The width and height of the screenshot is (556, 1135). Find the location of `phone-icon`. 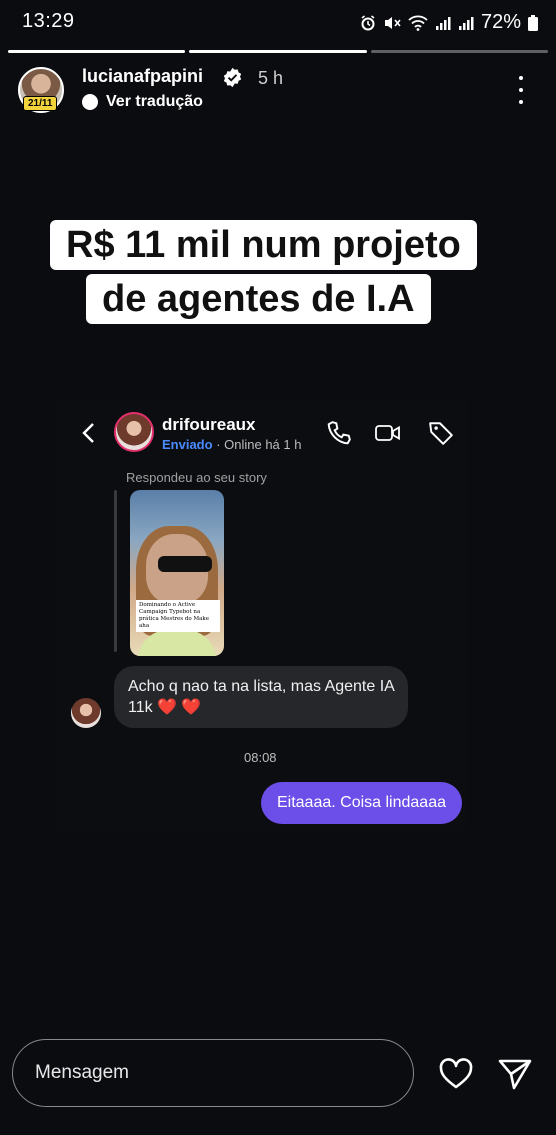

phone-icon is located at coordinates (339, 433).